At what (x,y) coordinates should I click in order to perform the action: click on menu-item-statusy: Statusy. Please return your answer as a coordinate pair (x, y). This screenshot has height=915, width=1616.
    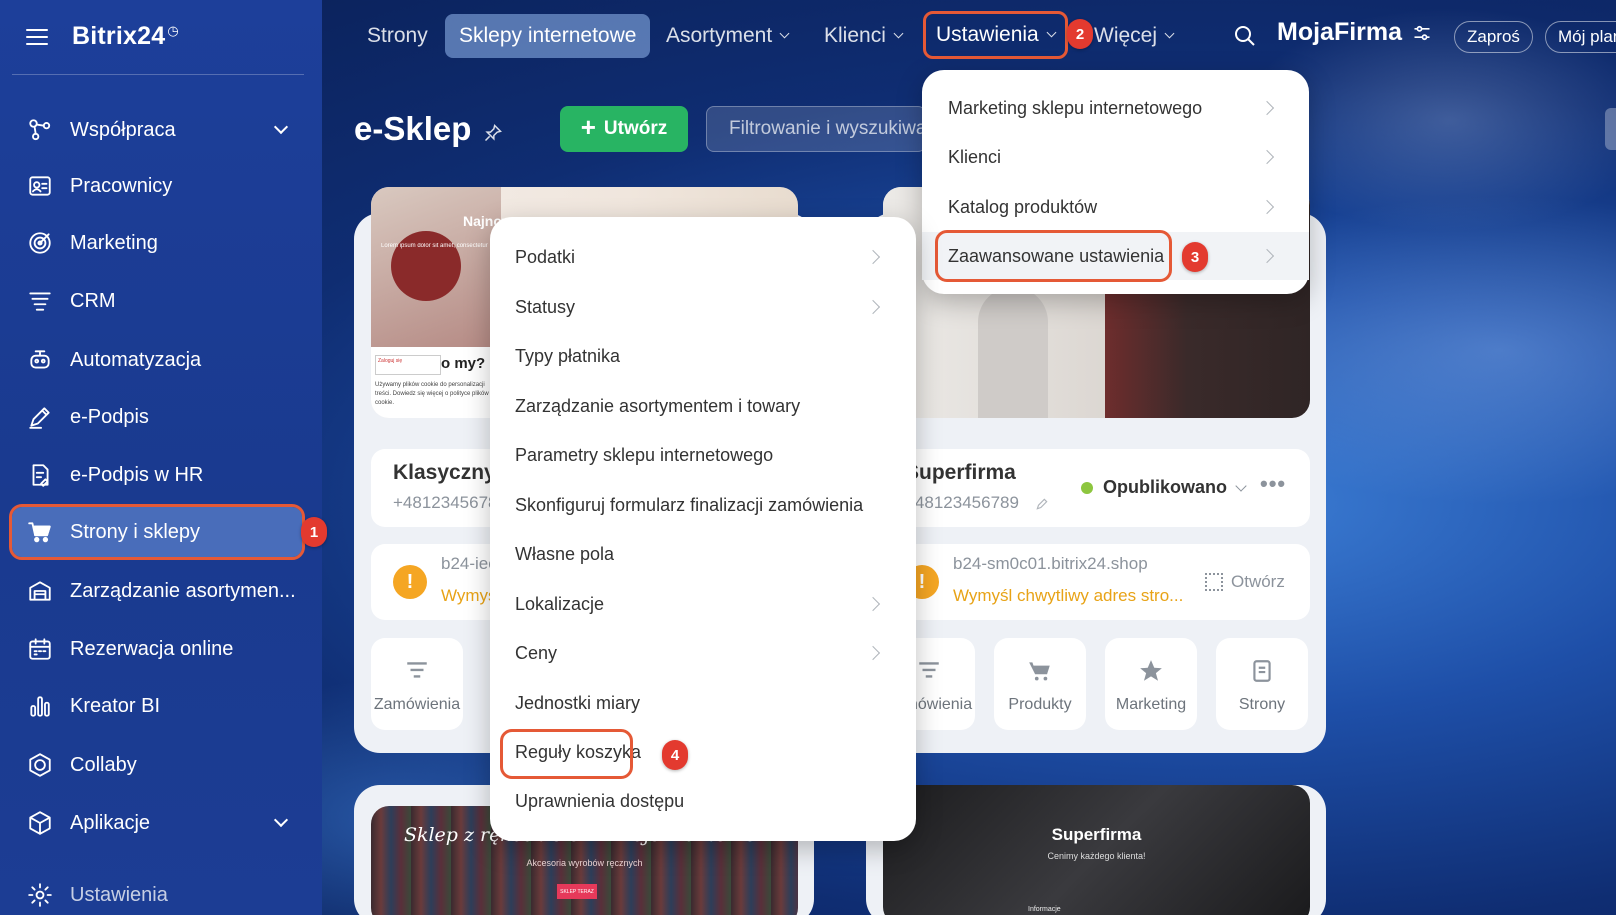
    Looking at the image, I should click on (703, 307).